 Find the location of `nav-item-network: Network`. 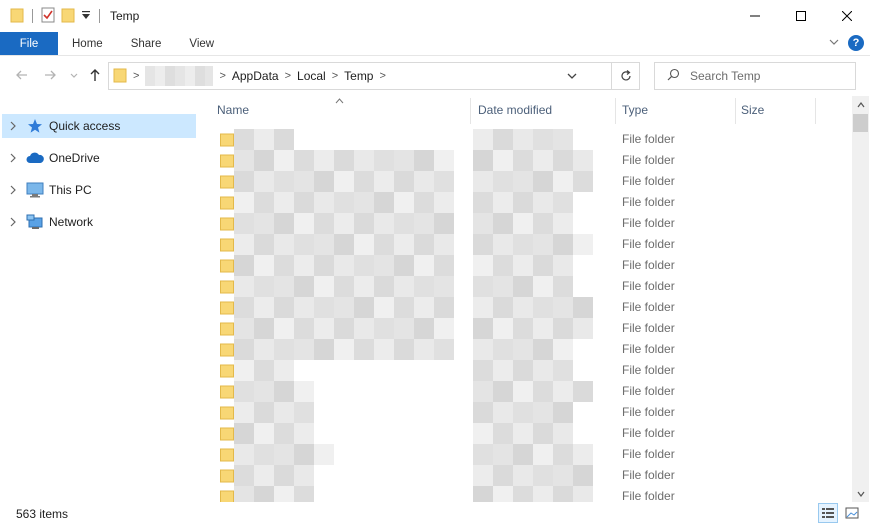

nav-item-network: Network is located at coordinates (99, 222).